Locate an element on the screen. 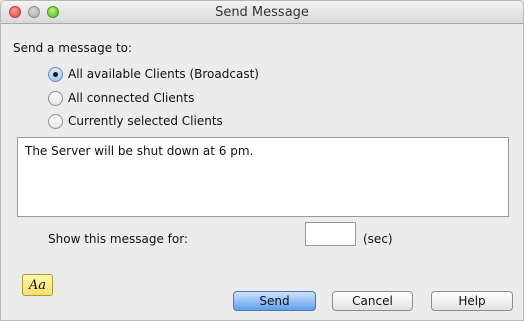 The width and height of the screenshot is (524, 321). radio-connected: All connected Clients is located at coordinates (121, 98).